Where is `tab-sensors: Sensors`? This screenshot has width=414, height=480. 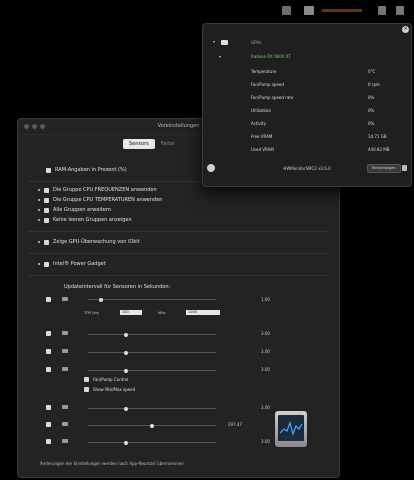
tab-sensors: Sensors is located at coordinates (139, 144).